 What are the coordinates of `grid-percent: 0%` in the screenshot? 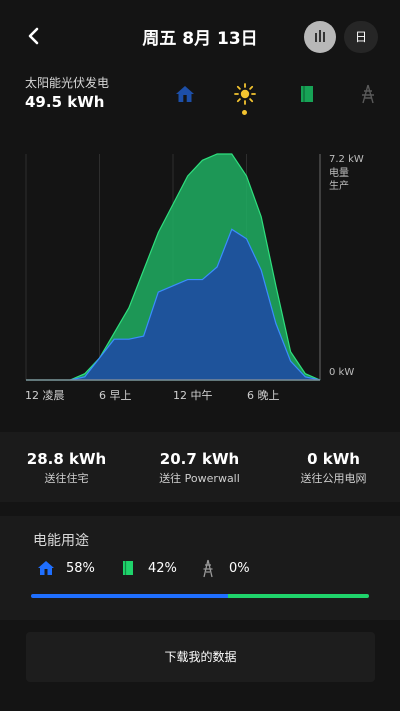 It's located at (239, 568).